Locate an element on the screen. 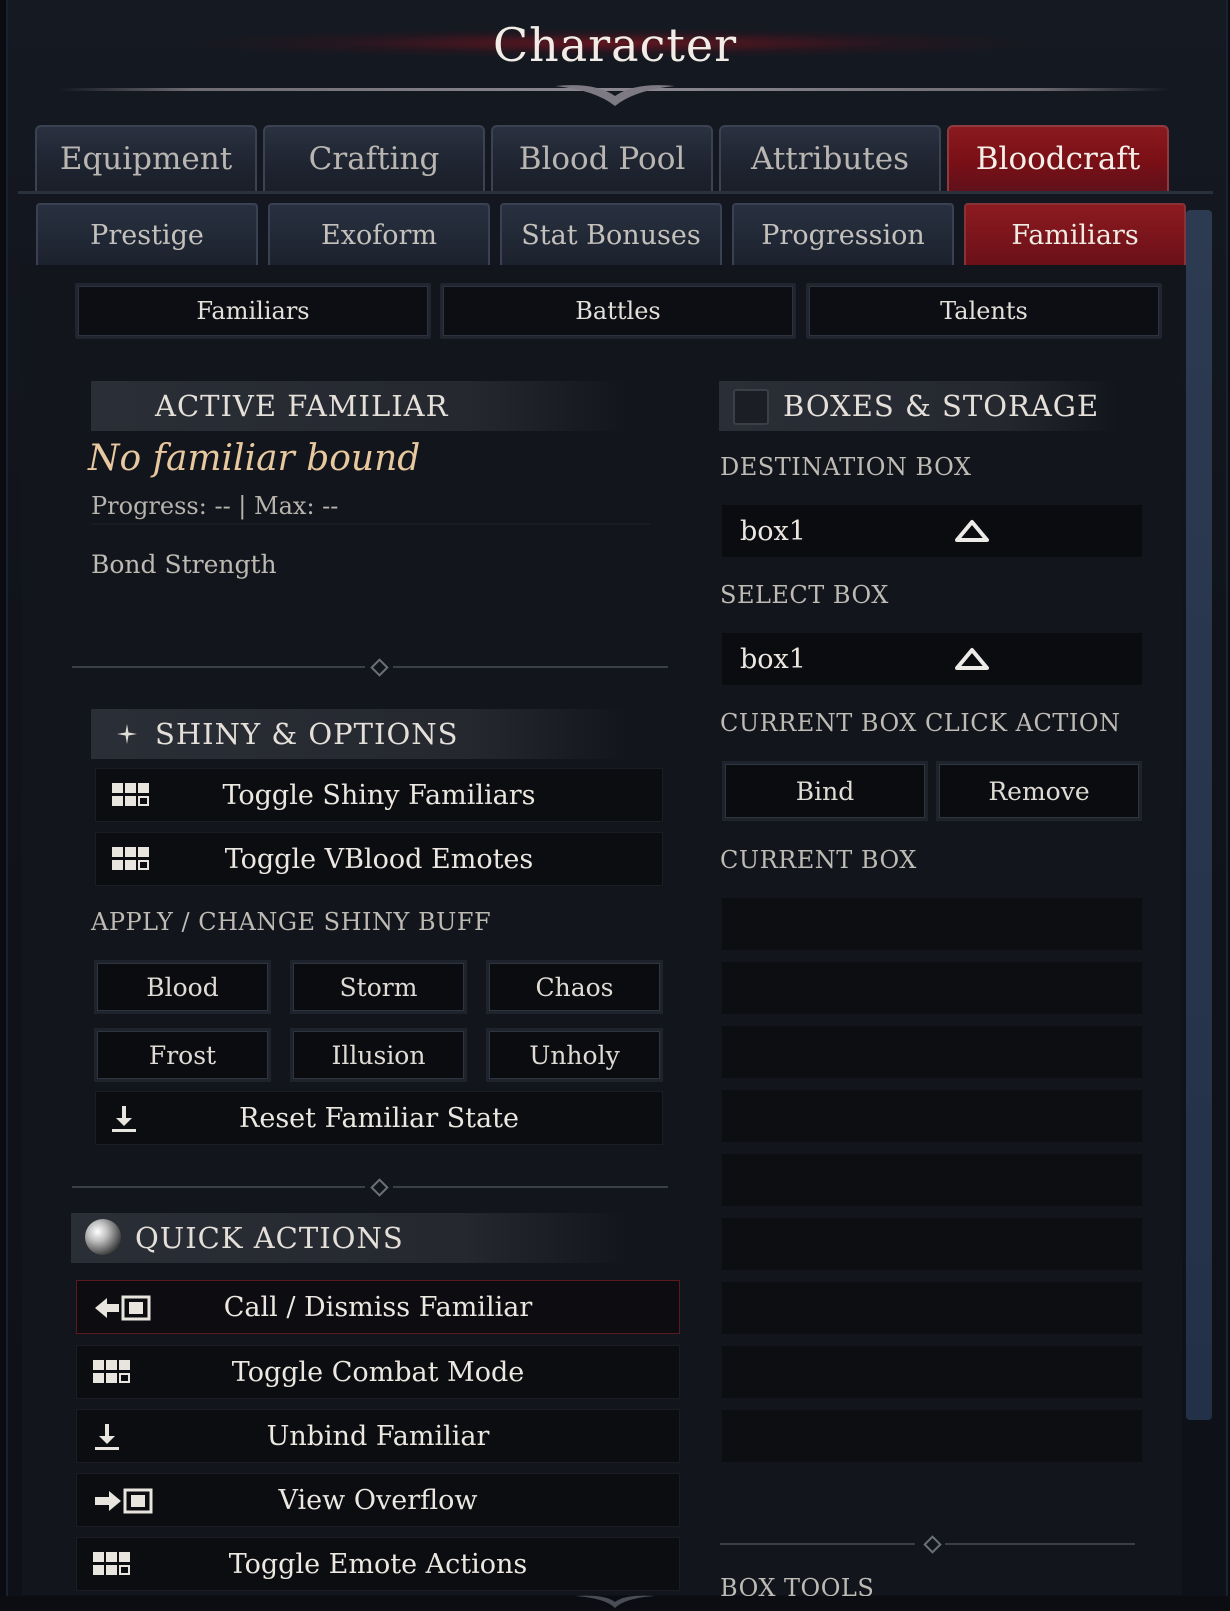 Image resolution: width=1230 pixels, height=1611 pixels. button-label: Blood is located at coordinates (182, 987).